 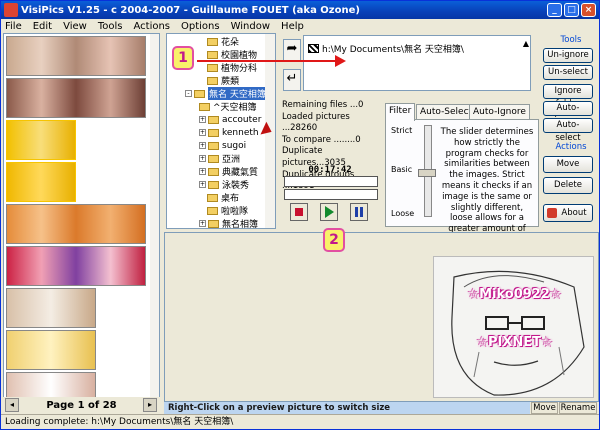 What do you see at coordinates (242, 119) in the screenshot?
I see `tree-item-label: accouter` at bounding box center [242, 119].